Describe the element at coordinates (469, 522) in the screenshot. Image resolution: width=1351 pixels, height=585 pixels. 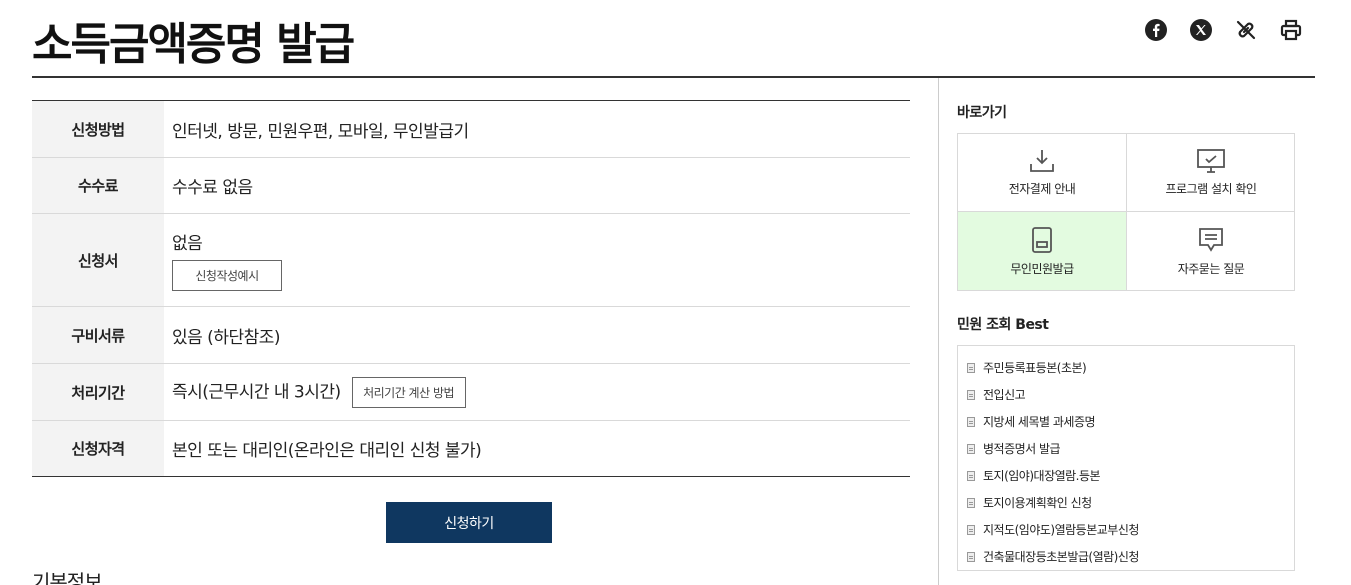
I see `apply-button: 신청하기` at that location.